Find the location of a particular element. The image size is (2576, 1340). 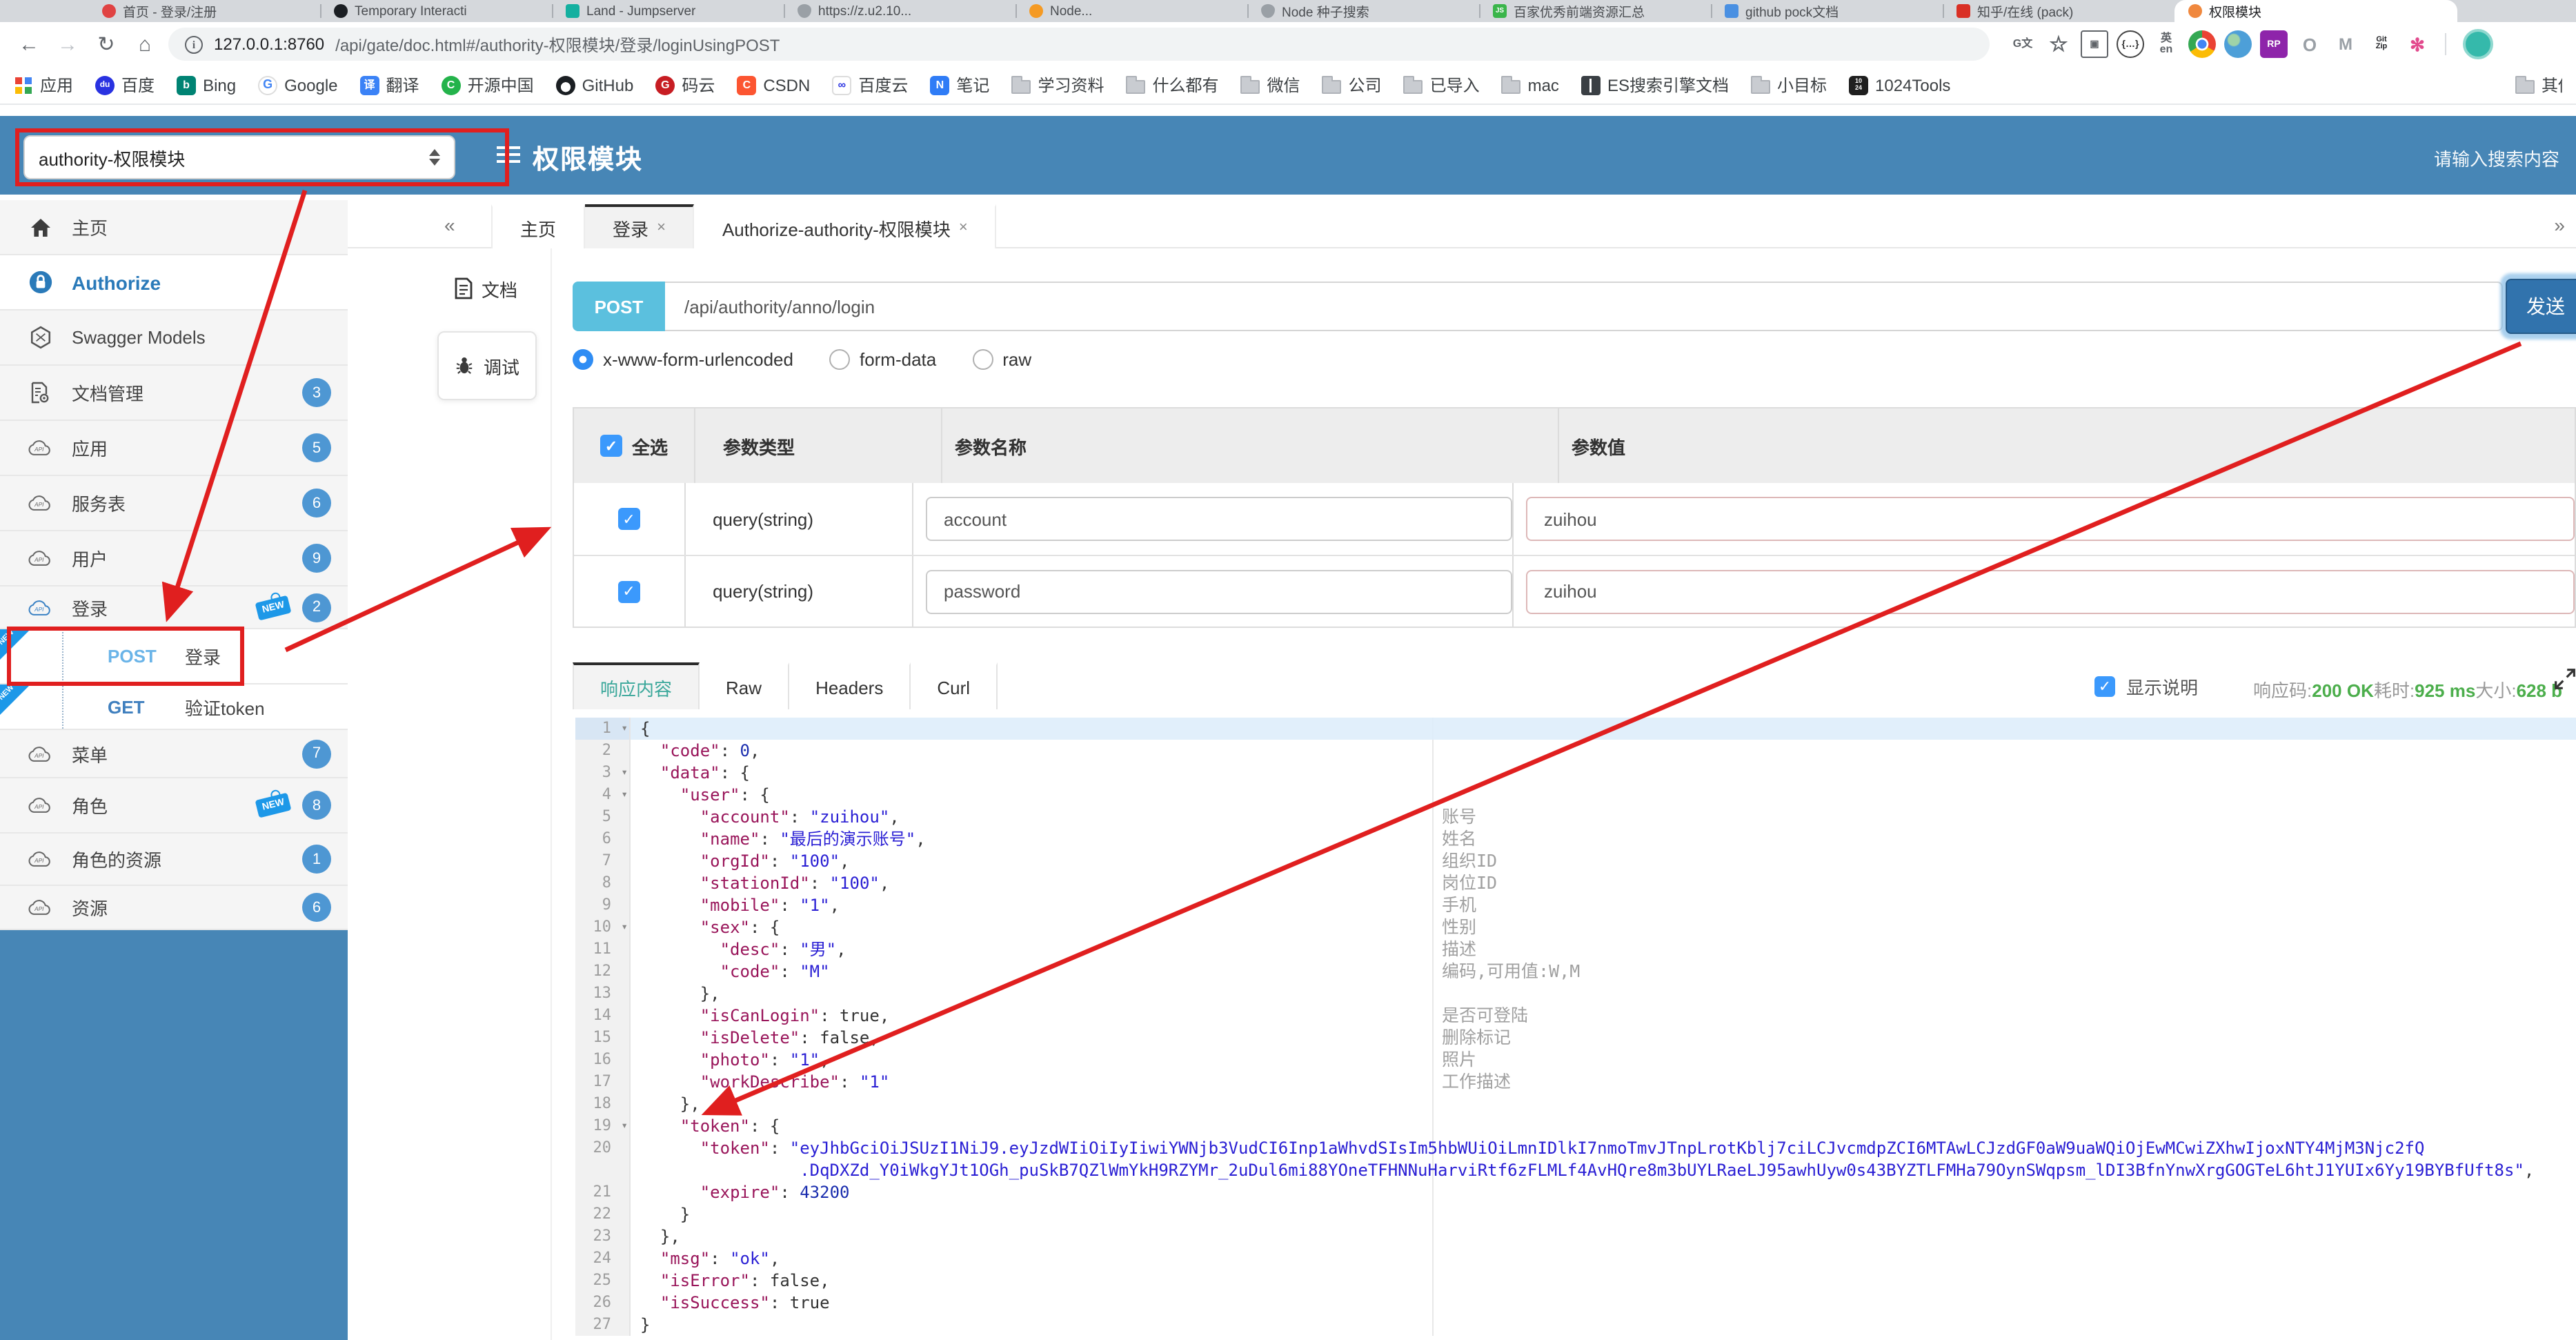

star-icon: ☆ is located at coordinates (2058, 44).